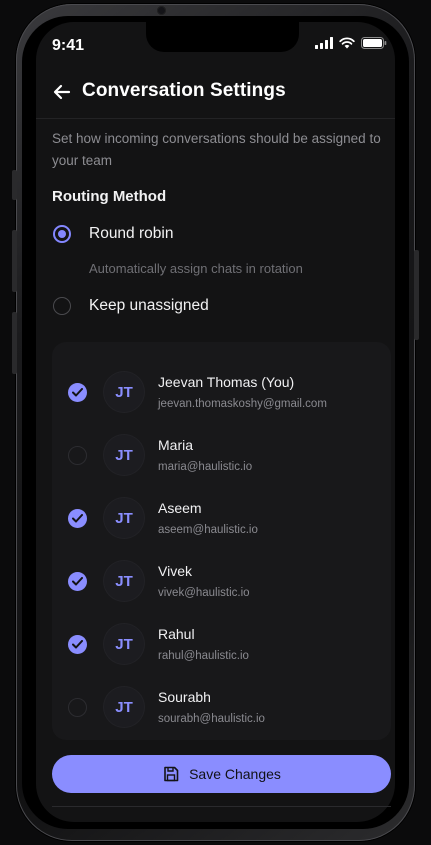  Describe the element at coordinates (184, 697) in the screenshot. I see `member-name: Sourabh` at that location.